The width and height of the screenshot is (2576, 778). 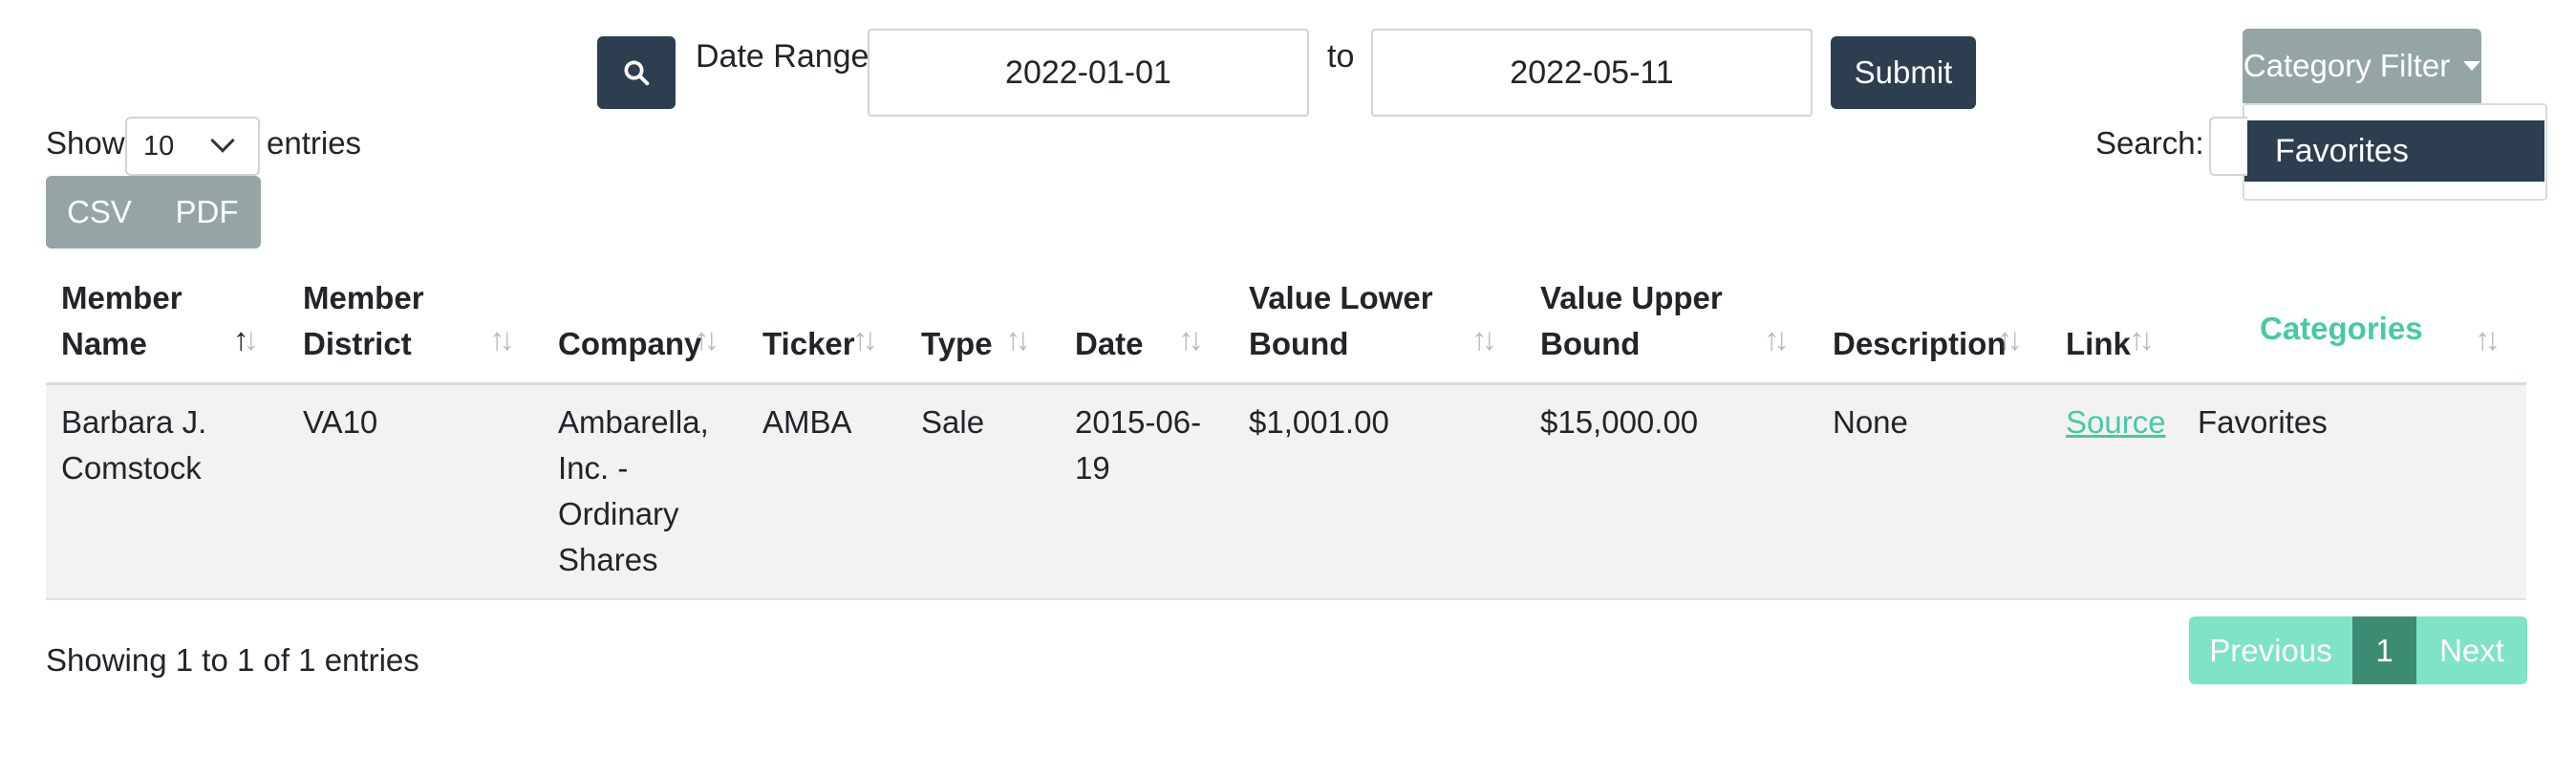 What do you see at coordinates (1088, 73) in the screenshot?
I see `start-date-input: 2022-01-01` at bounding box center [1088, 73].